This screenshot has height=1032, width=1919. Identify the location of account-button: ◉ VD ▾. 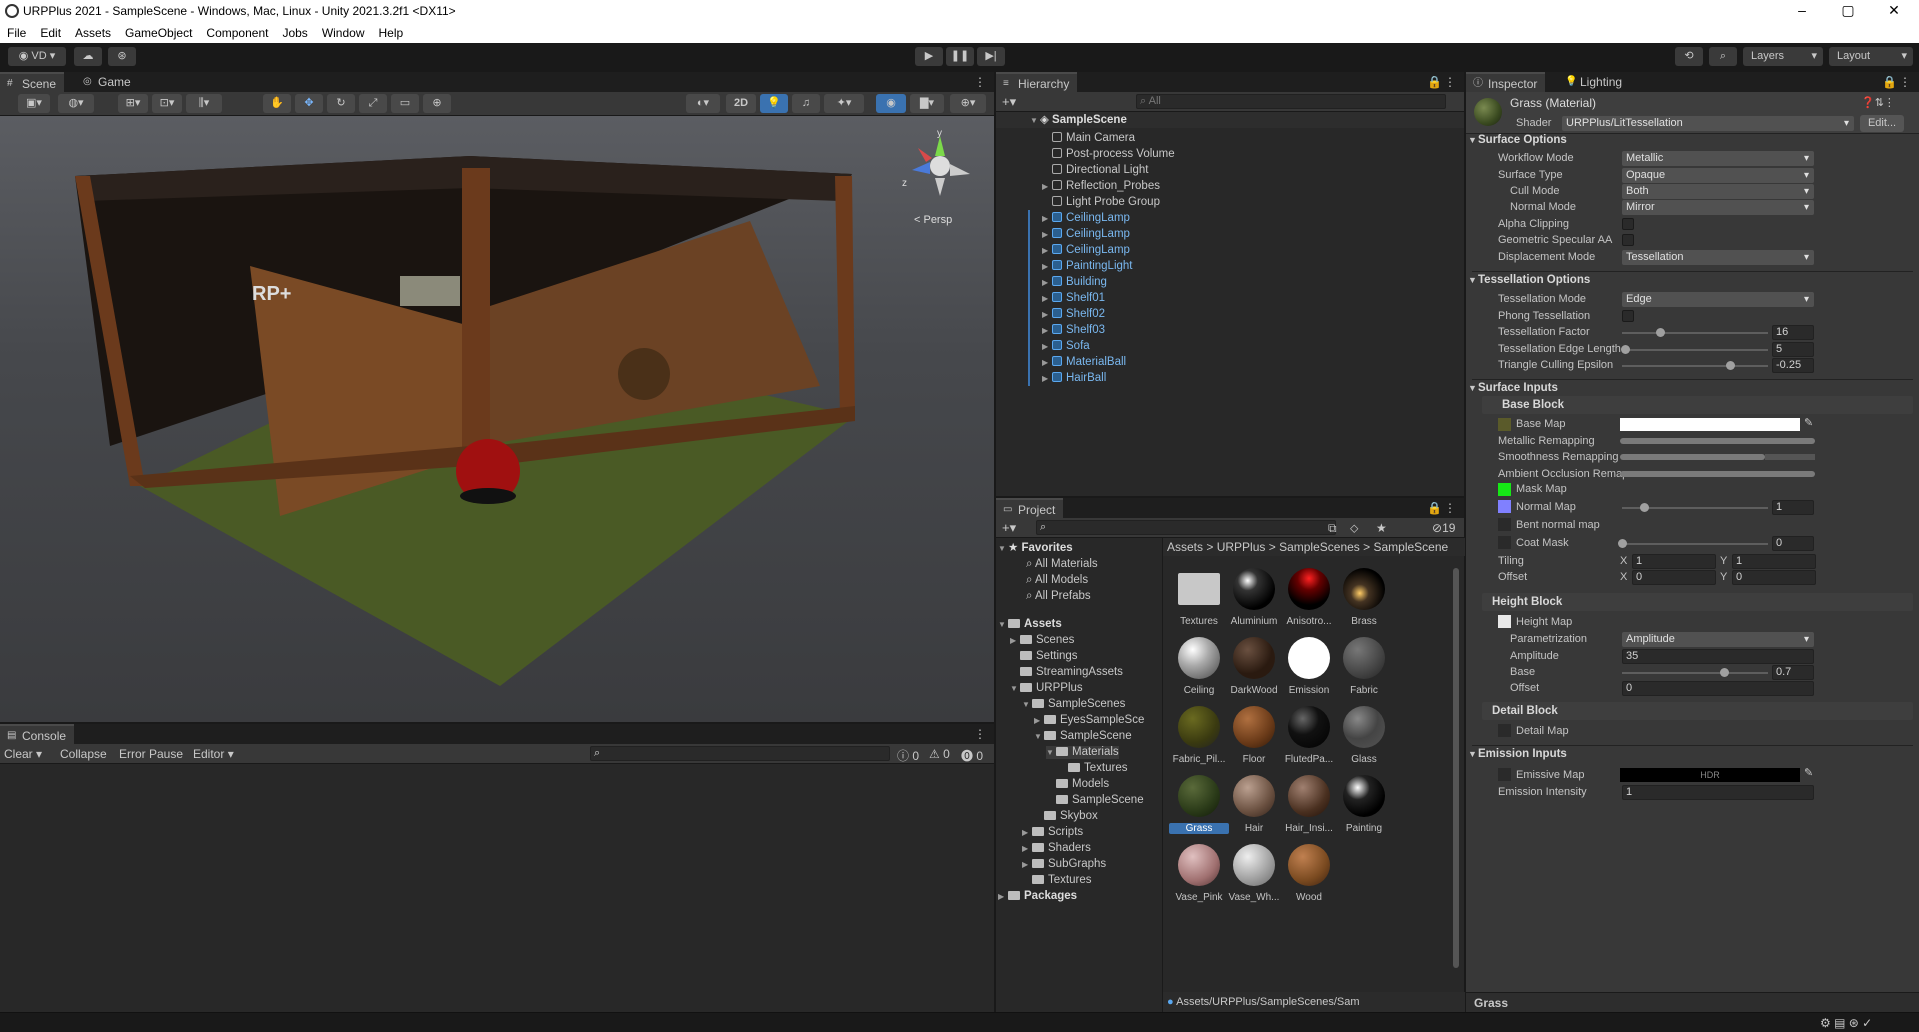
(37, 56).